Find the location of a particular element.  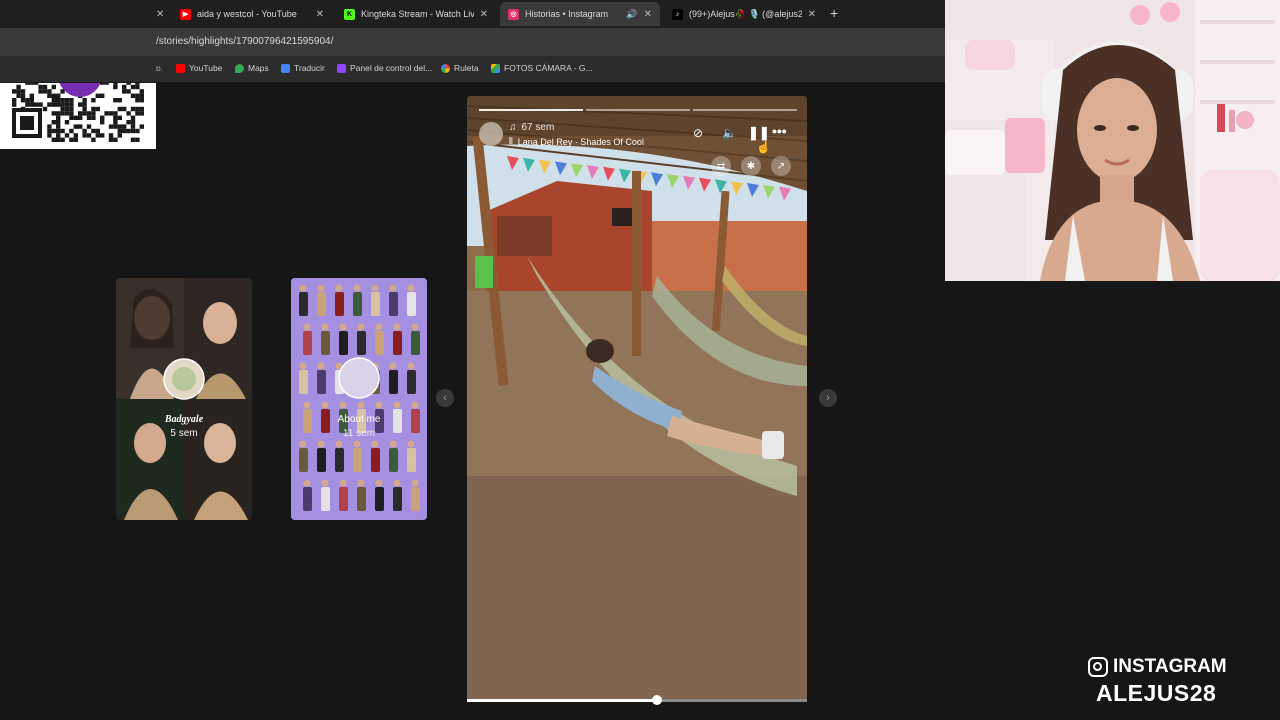

volume-icon: 🔈 is located at coordinates (729, 133).